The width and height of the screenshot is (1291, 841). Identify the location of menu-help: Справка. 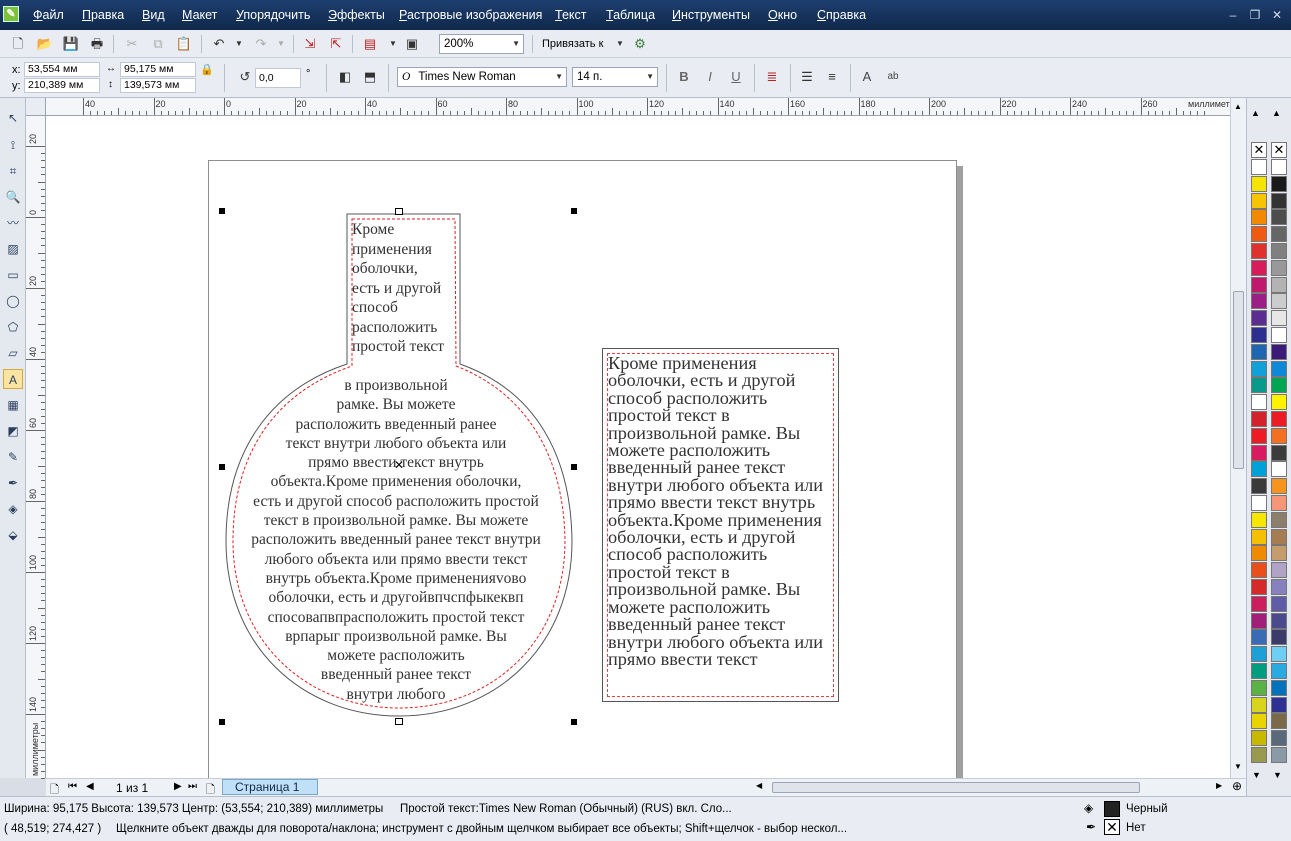
(841, 15).